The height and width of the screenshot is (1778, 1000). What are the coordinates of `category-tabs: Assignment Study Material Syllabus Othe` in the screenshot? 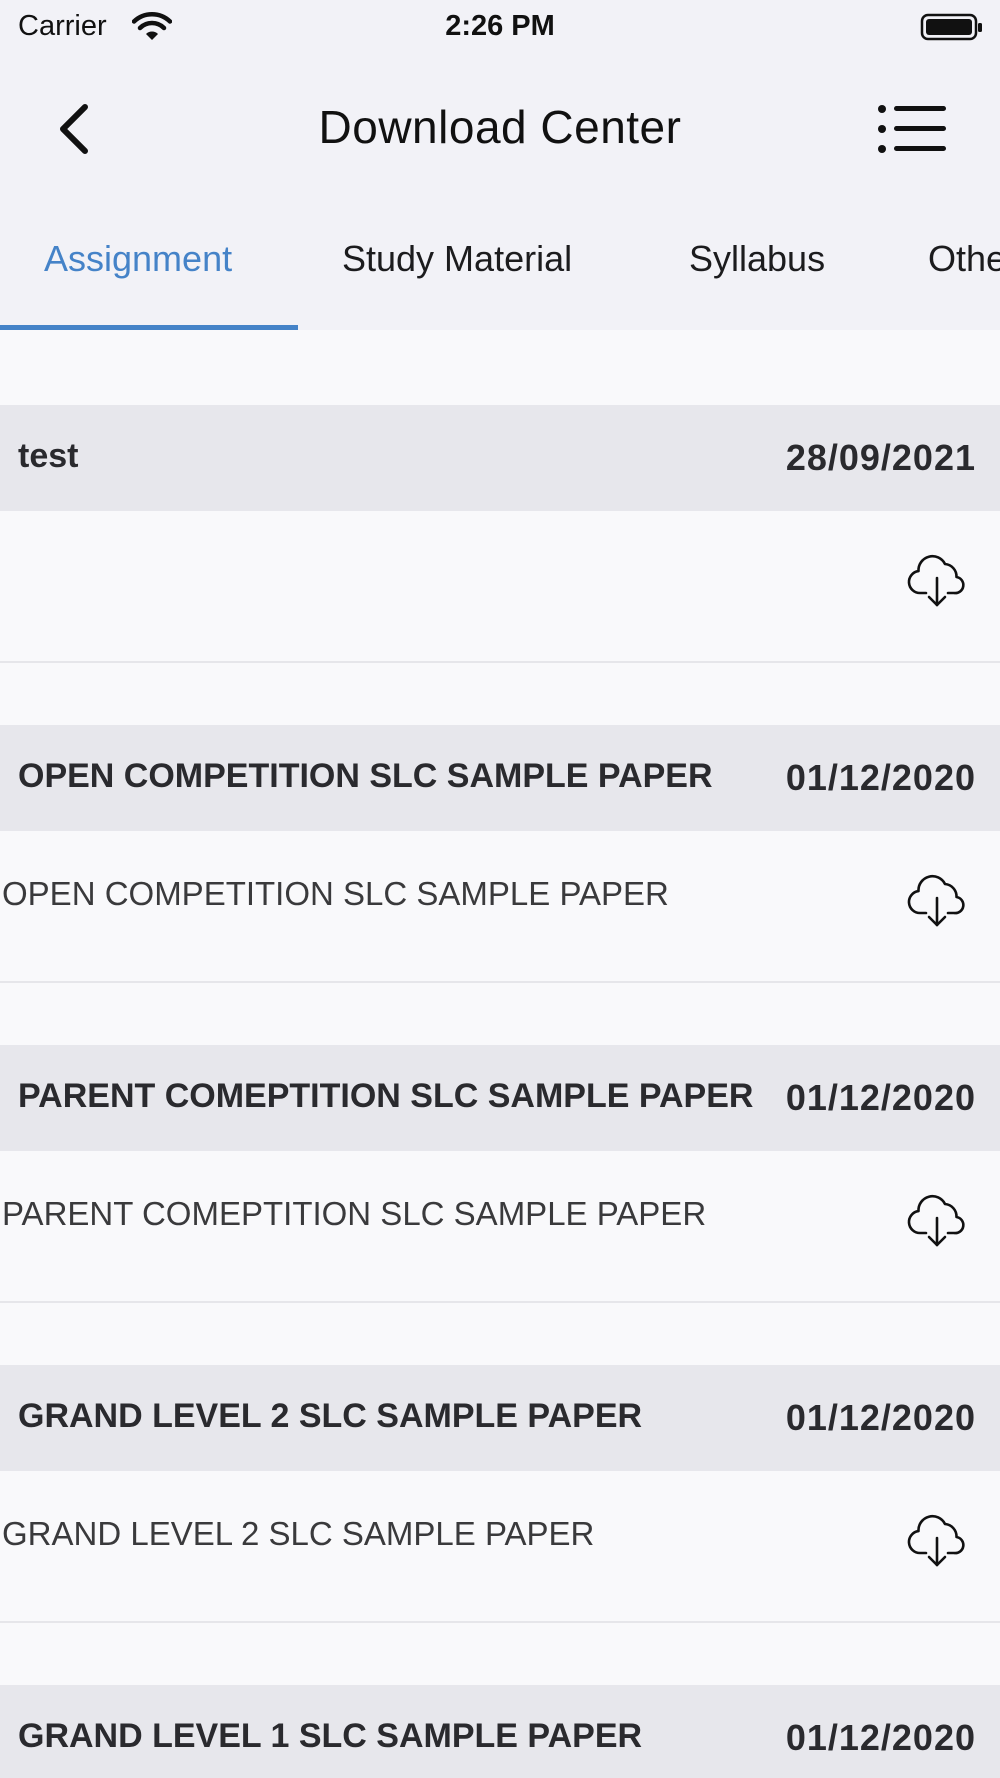 It's located at (500, 264).